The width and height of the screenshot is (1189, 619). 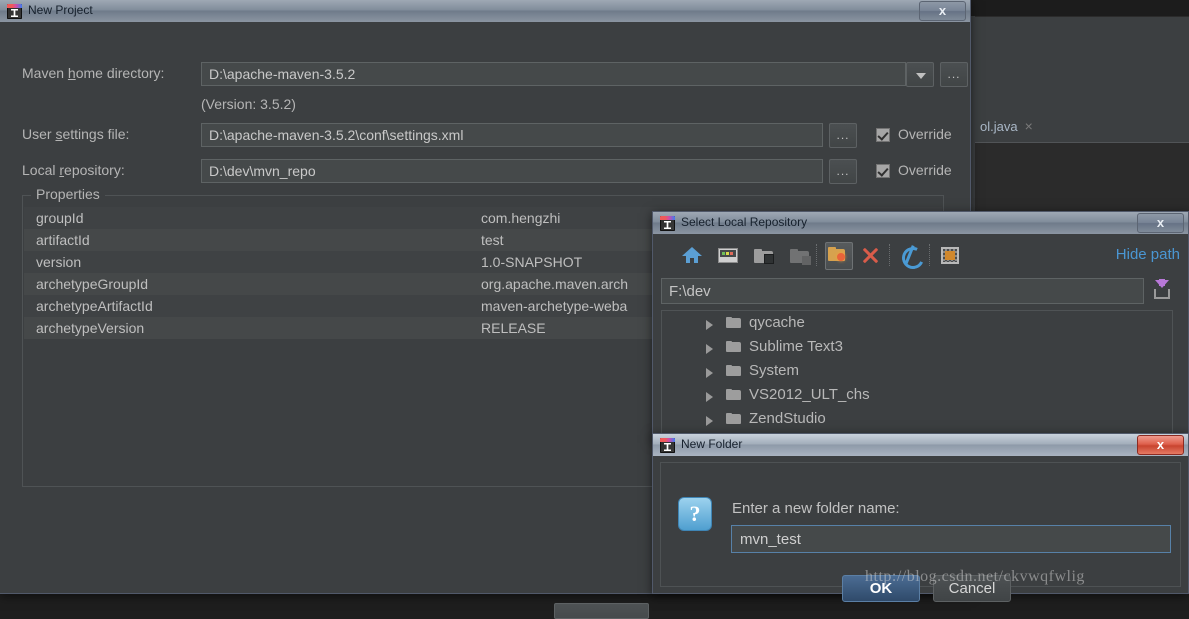 What do you see at coordinates (60, 218) in the screenshot?
I see `property-key: groupId` at bounding box center [60, 218].